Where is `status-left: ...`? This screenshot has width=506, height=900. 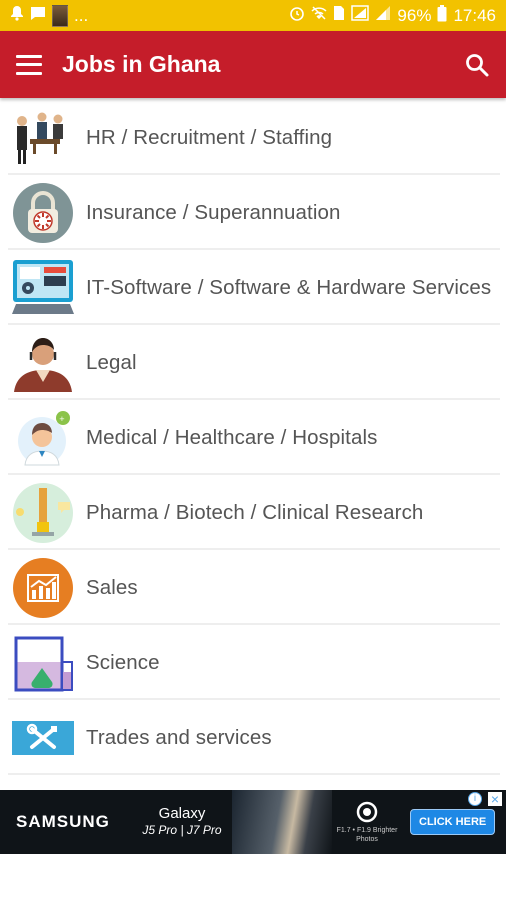
status-left: ... is located at coordinates (49, 15).